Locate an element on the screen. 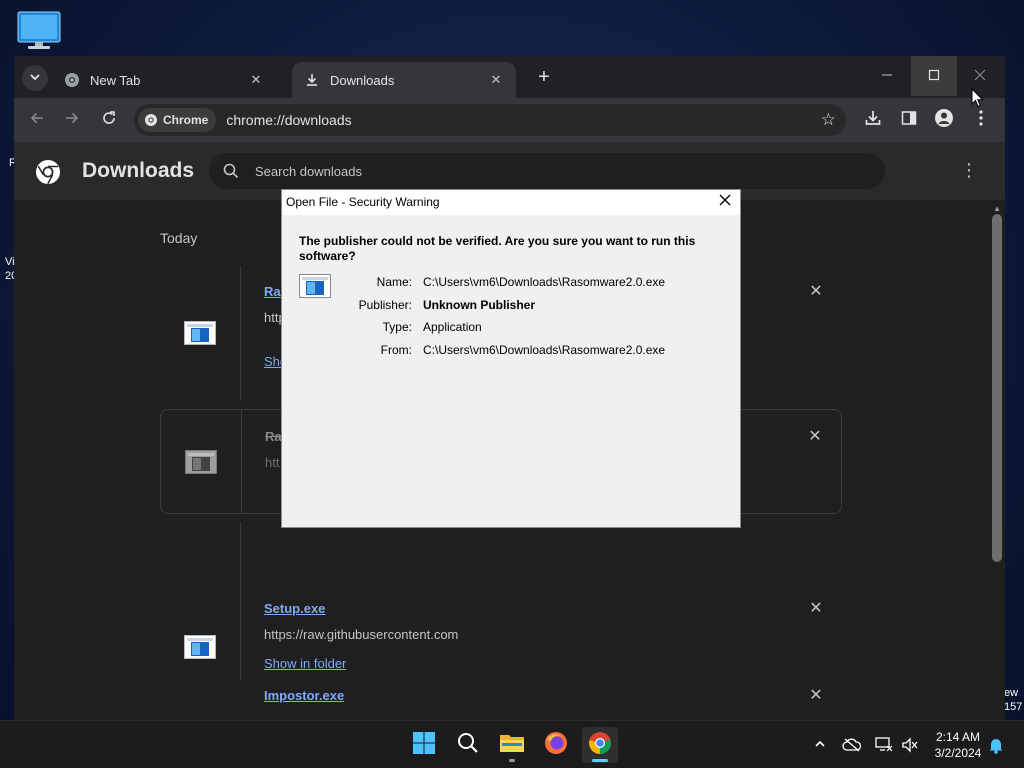  avatar-icon is located at coordinates (944, 120).